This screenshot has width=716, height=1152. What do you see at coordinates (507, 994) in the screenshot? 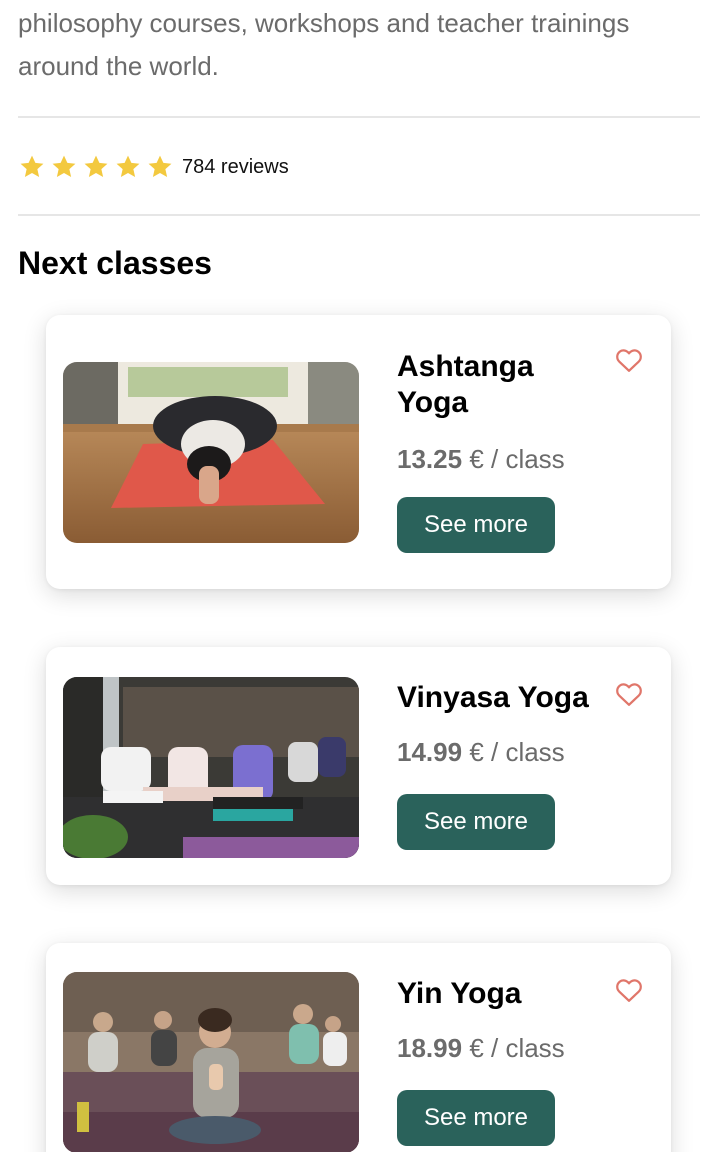
I see `class-title: Yin Yoga` at bounding box center [507, 994].